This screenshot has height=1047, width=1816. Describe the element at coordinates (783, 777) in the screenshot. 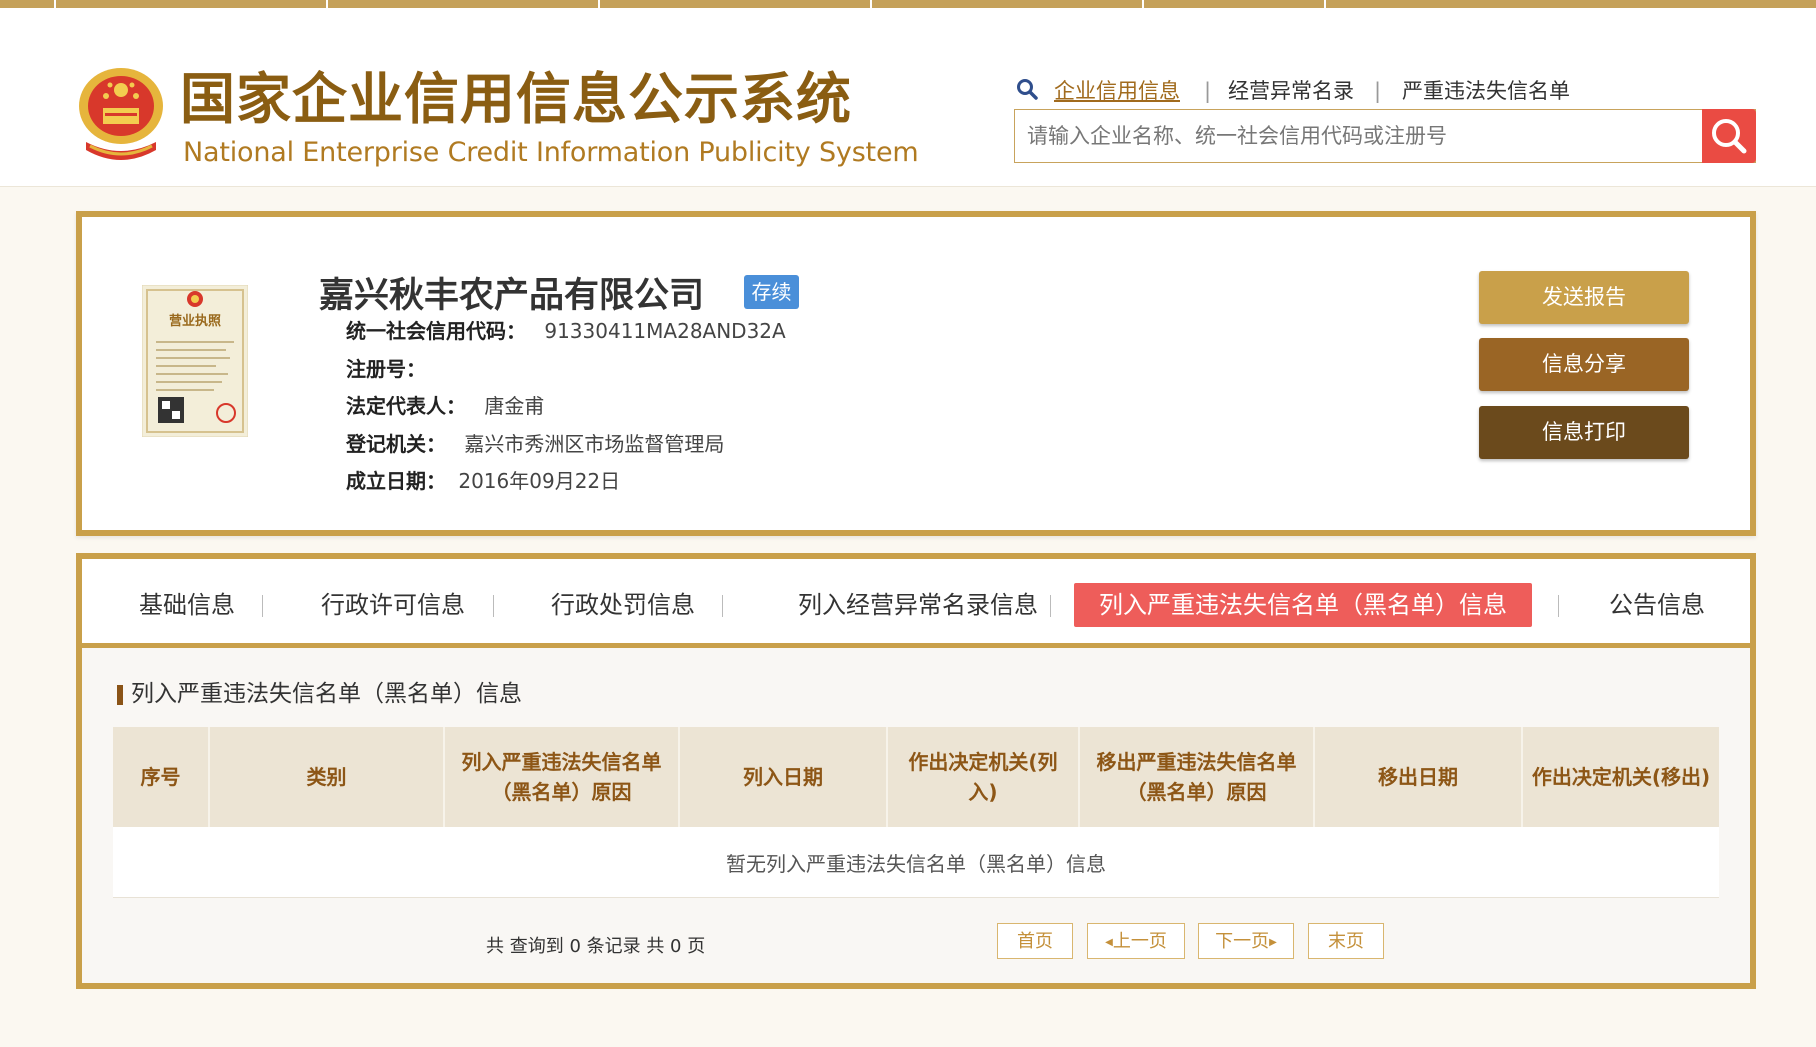

I see `column-header: 列入日期` at that location.